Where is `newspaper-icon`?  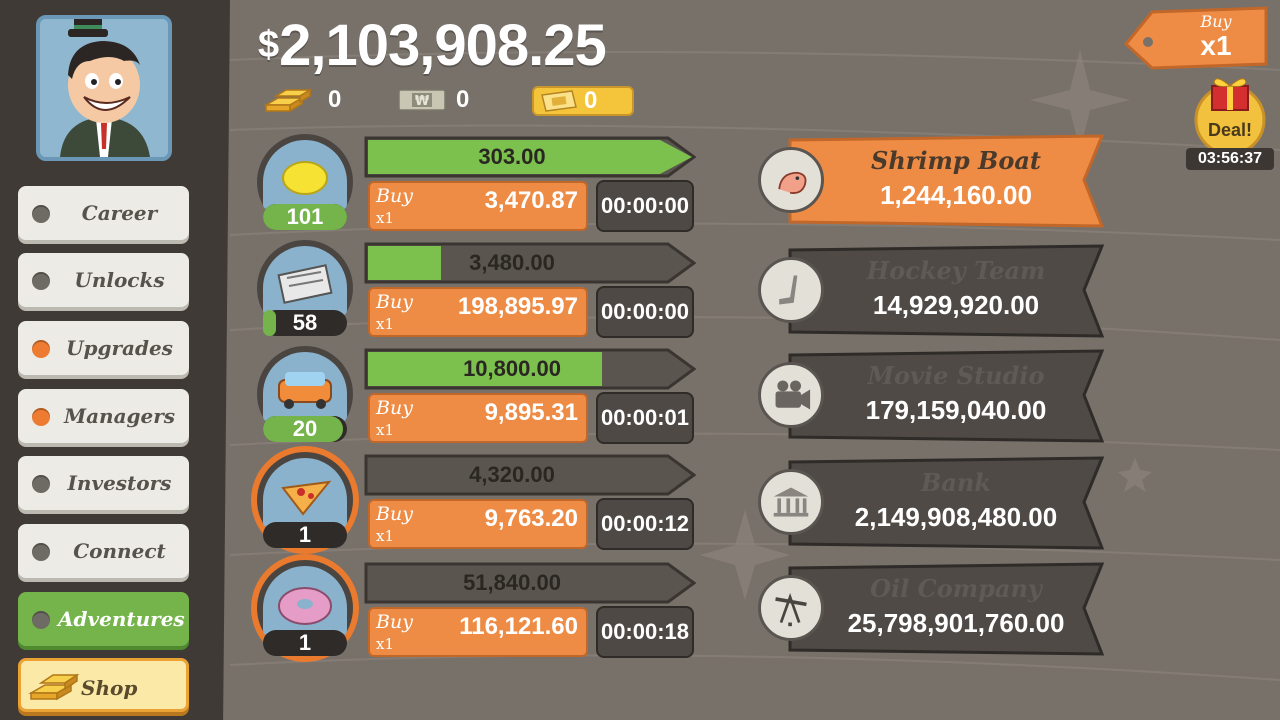
newspaper-icon is located at coordinates (305, 284).